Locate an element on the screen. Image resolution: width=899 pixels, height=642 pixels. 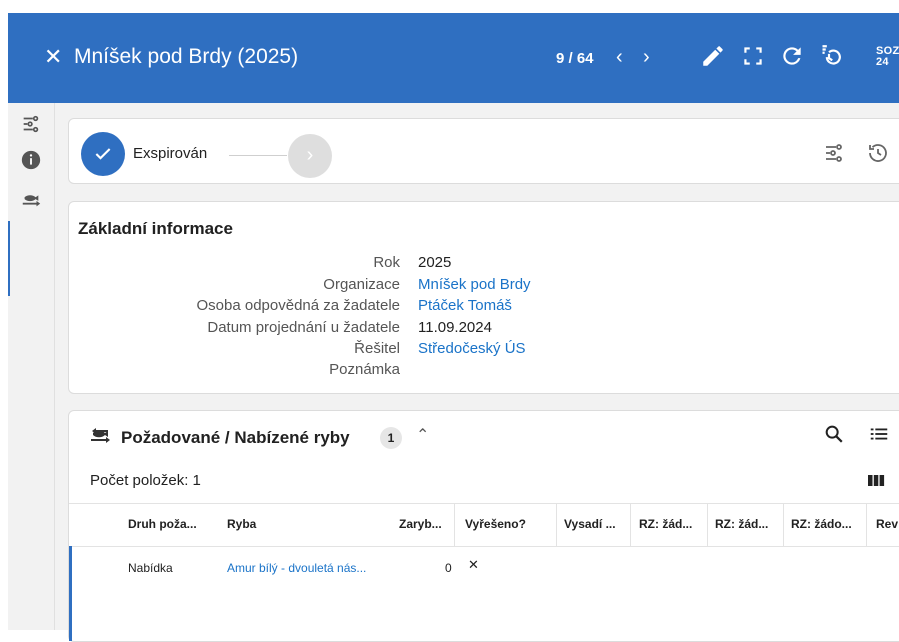
status-label: Exspirován is located at coordinates (170, 153).